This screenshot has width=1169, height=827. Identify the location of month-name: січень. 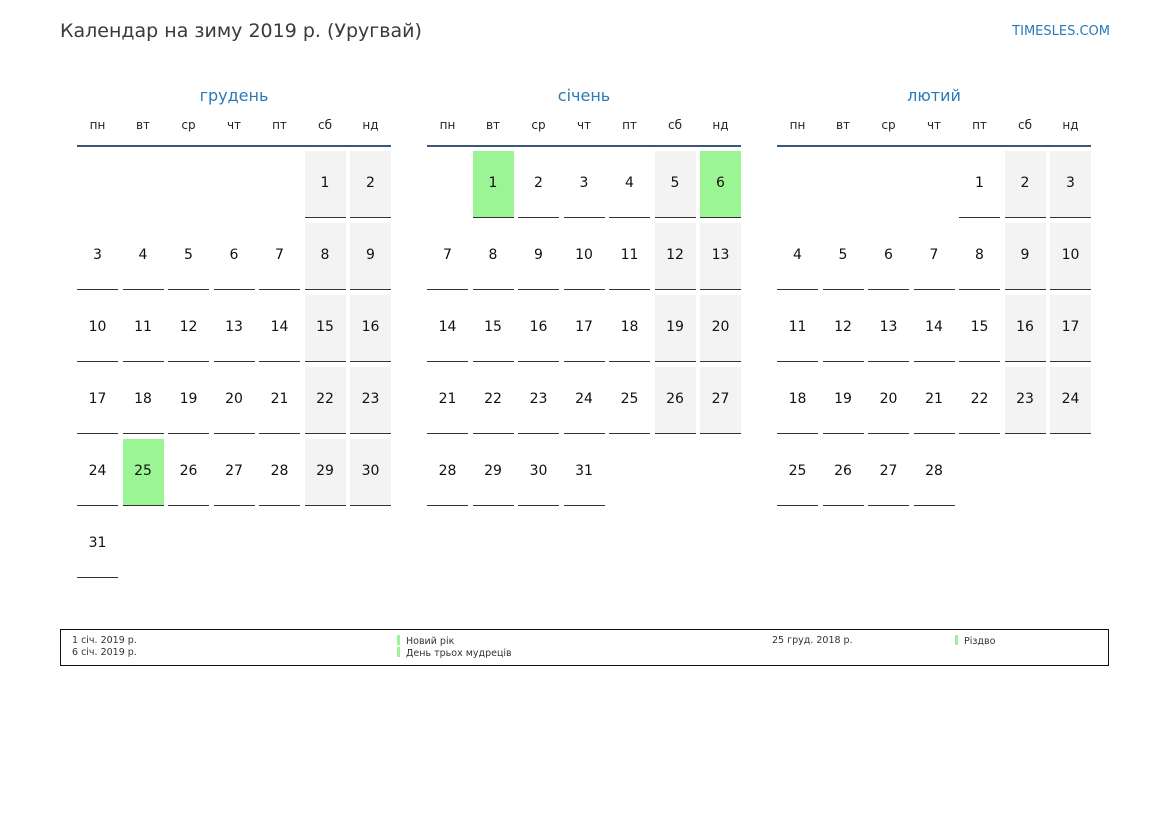
(584, 95).